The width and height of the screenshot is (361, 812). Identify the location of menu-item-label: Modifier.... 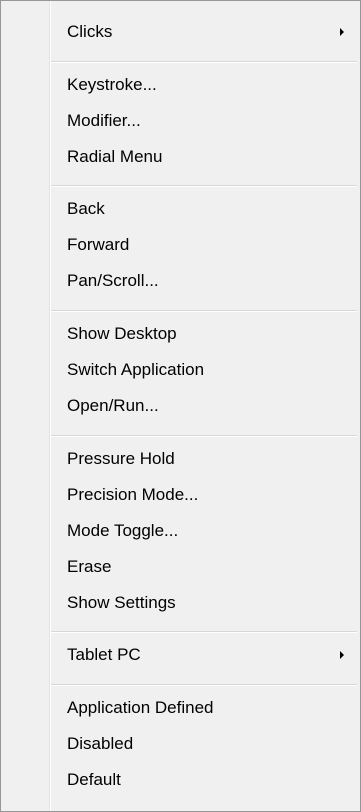
(104, 120).